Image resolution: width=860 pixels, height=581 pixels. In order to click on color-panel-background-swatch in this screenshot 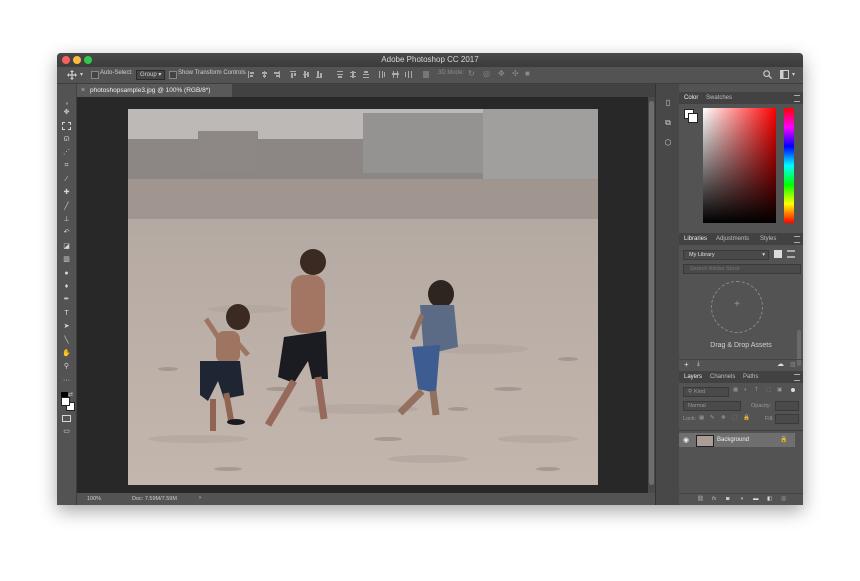, I will do `click(693, 118)`.